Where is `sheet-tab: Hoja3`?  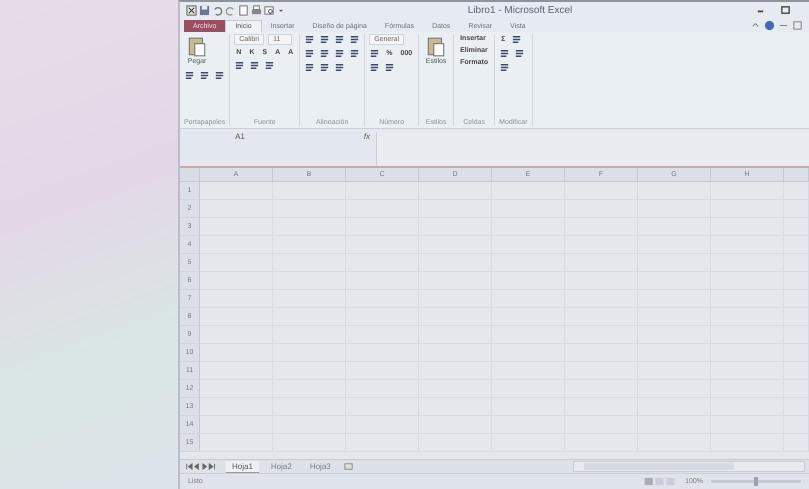 sheet-tab: Hoja3 is located at coordinates (320, 466).